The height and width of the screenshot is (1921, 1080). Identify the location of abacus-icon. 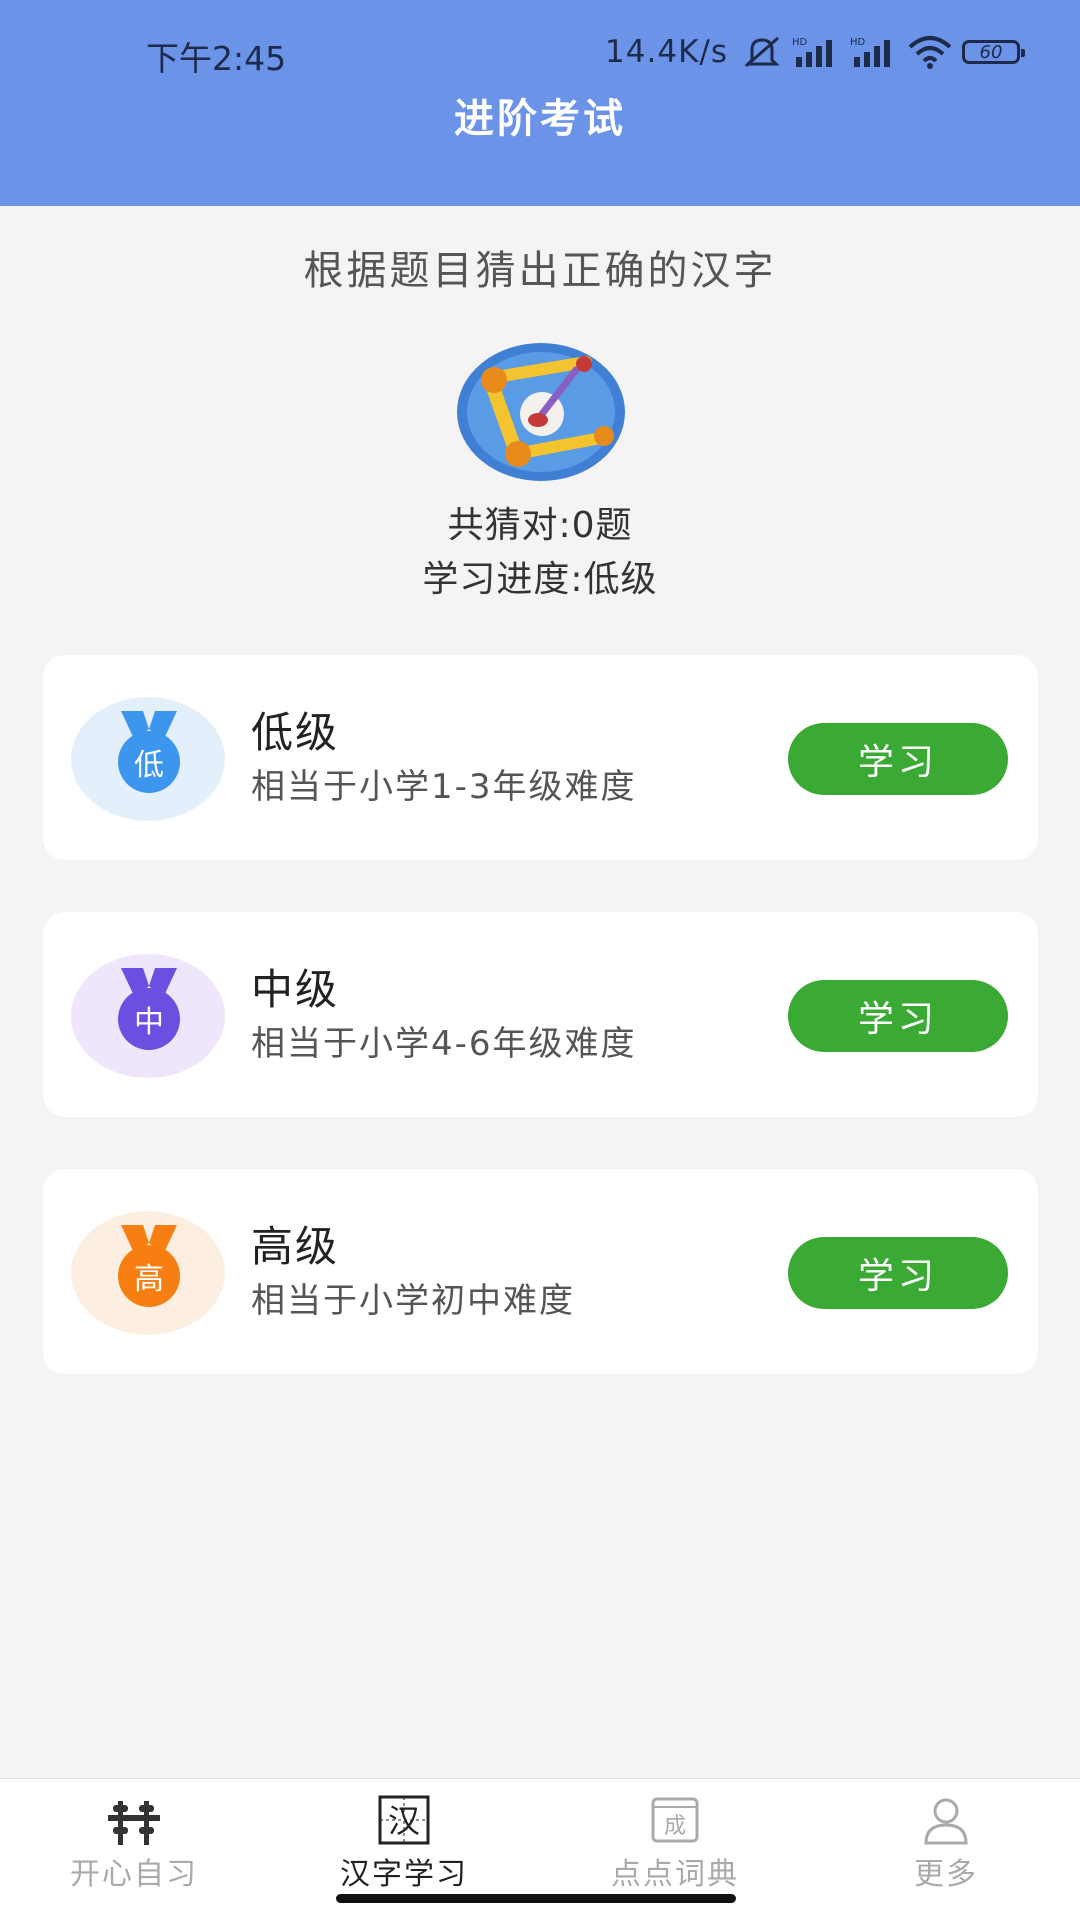
(134, 1823).